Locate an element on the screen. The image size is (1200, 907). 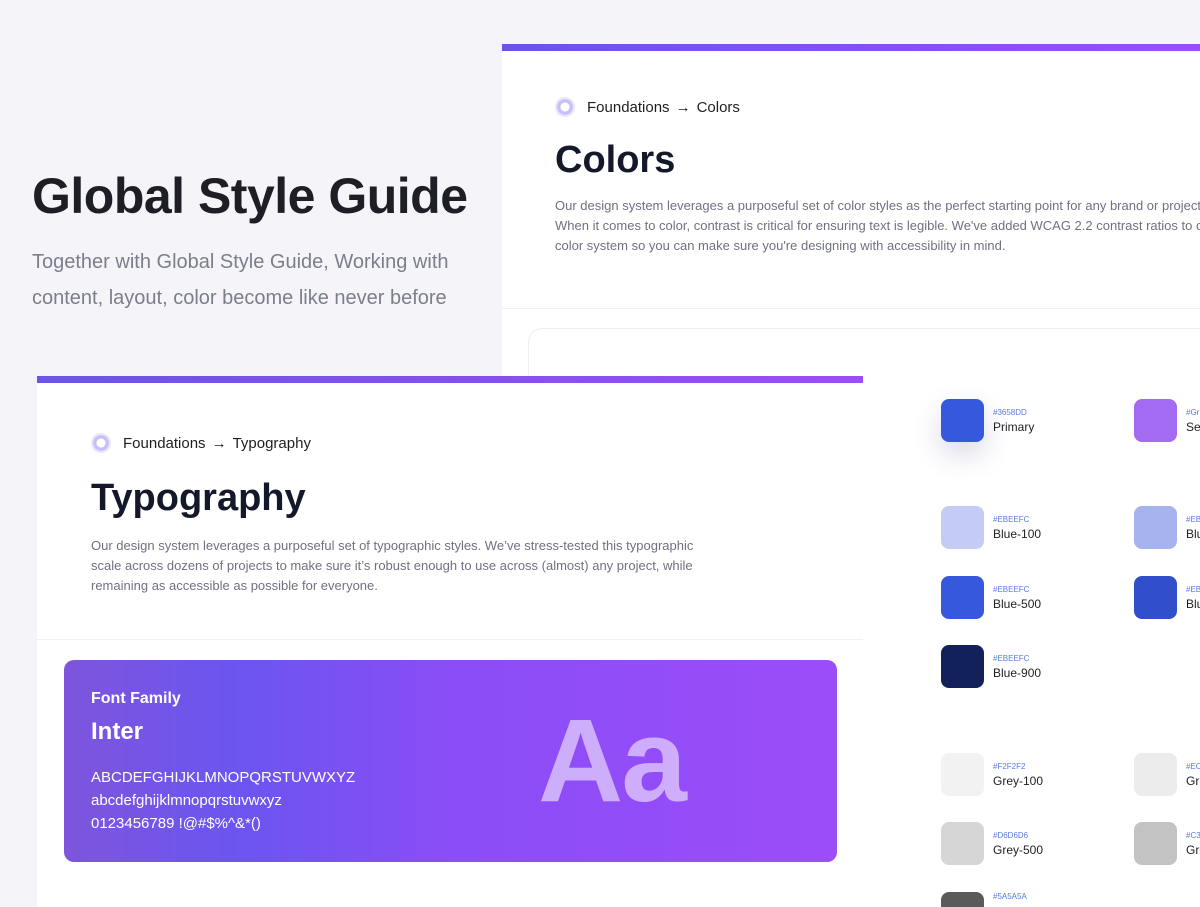
swatch-name: Primary is located at coordinates (1014, 426).